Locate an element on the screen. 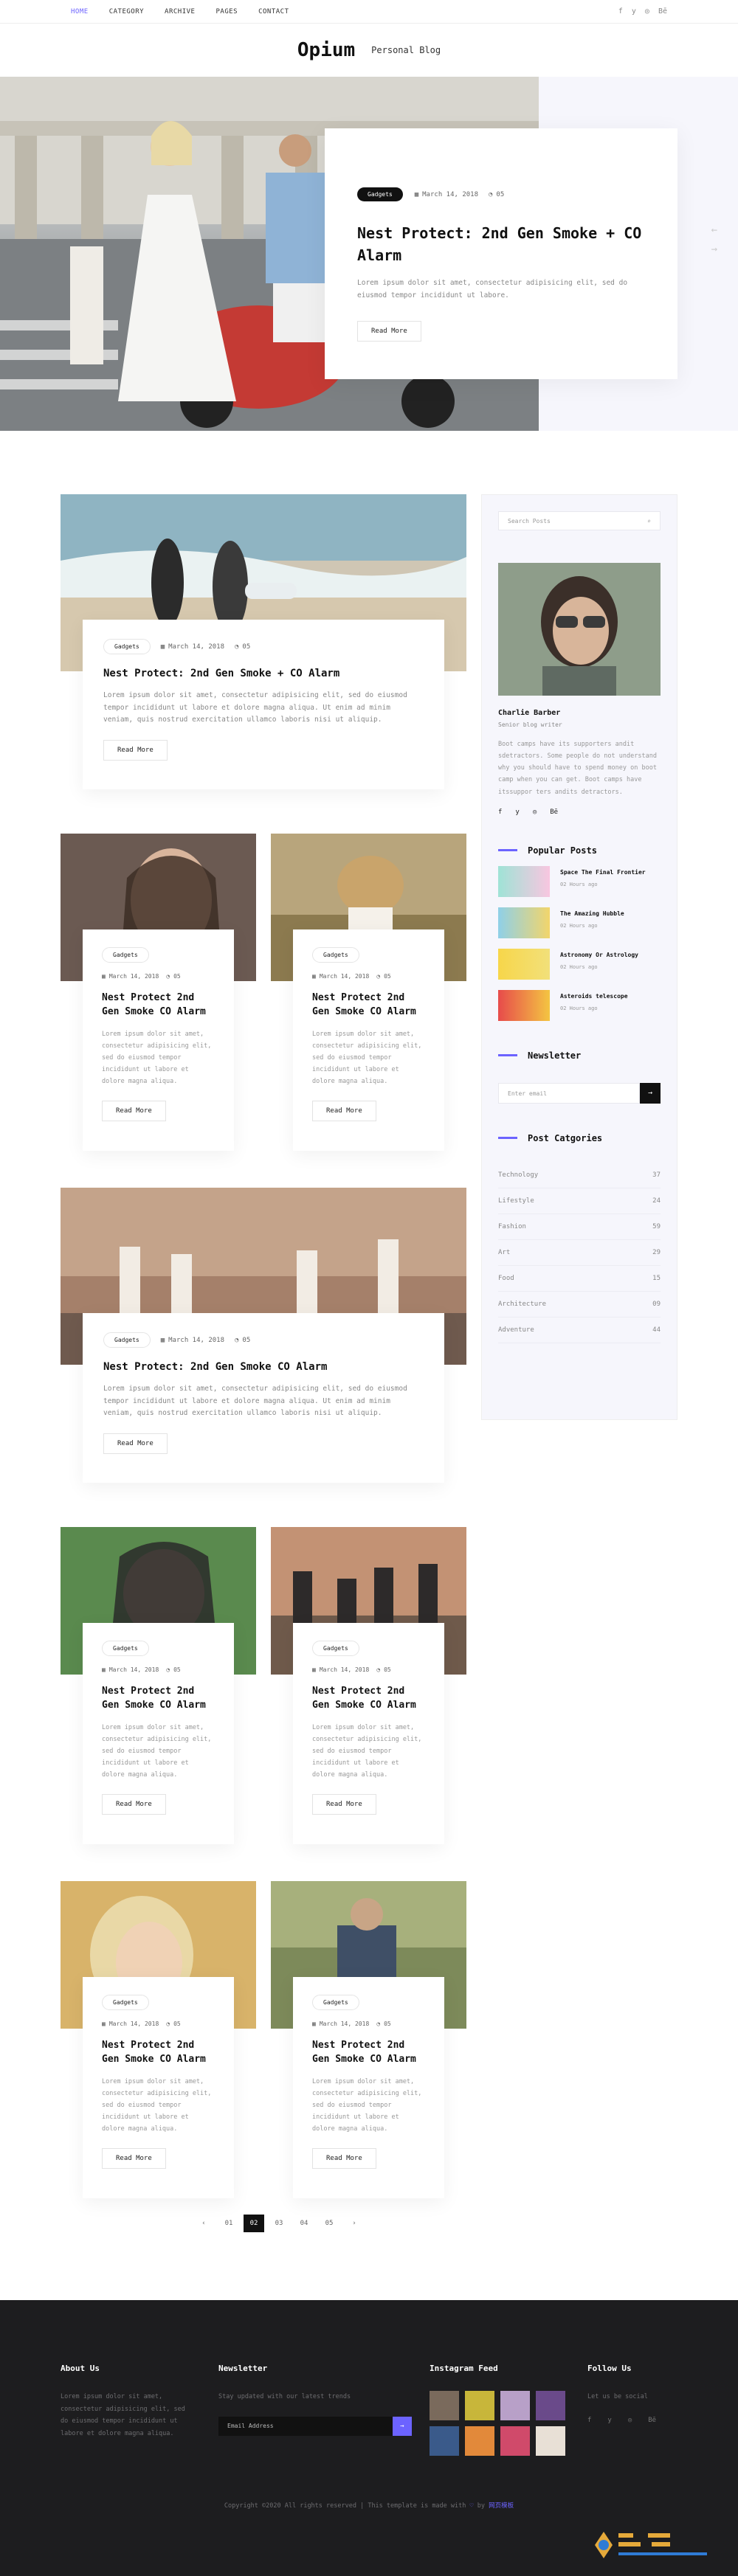 The height and width of the screenshot is (2576, 738). category-item: Technology 37 is located at coordinates (579, 1175).